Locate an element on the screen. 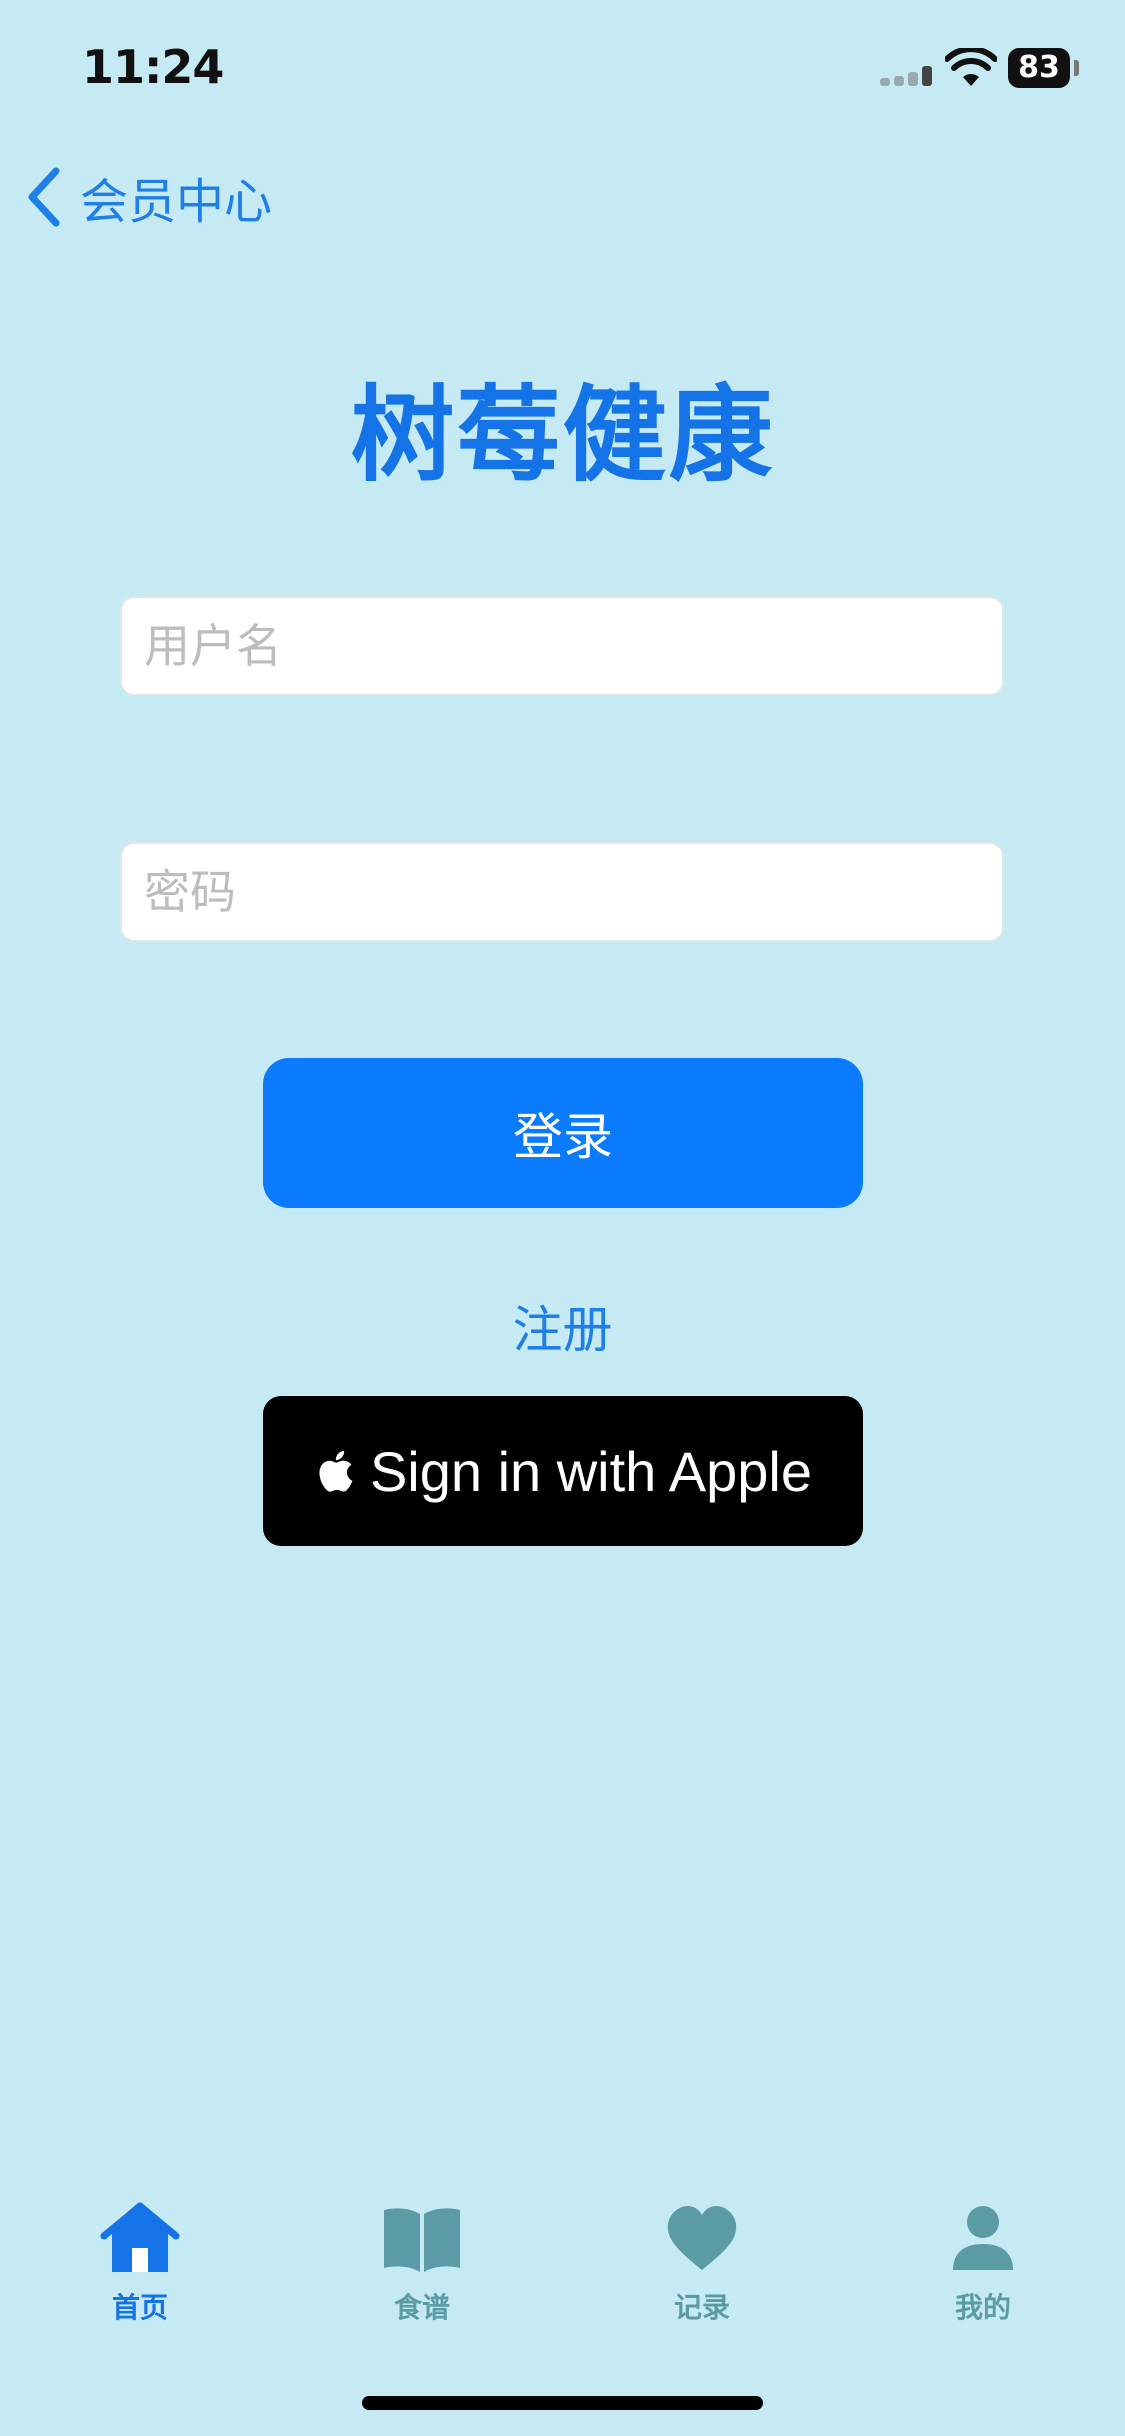 The height and width of the screenshot is (2436, 1125). back-label: 会员中心 is located at coordinates (176, 202).